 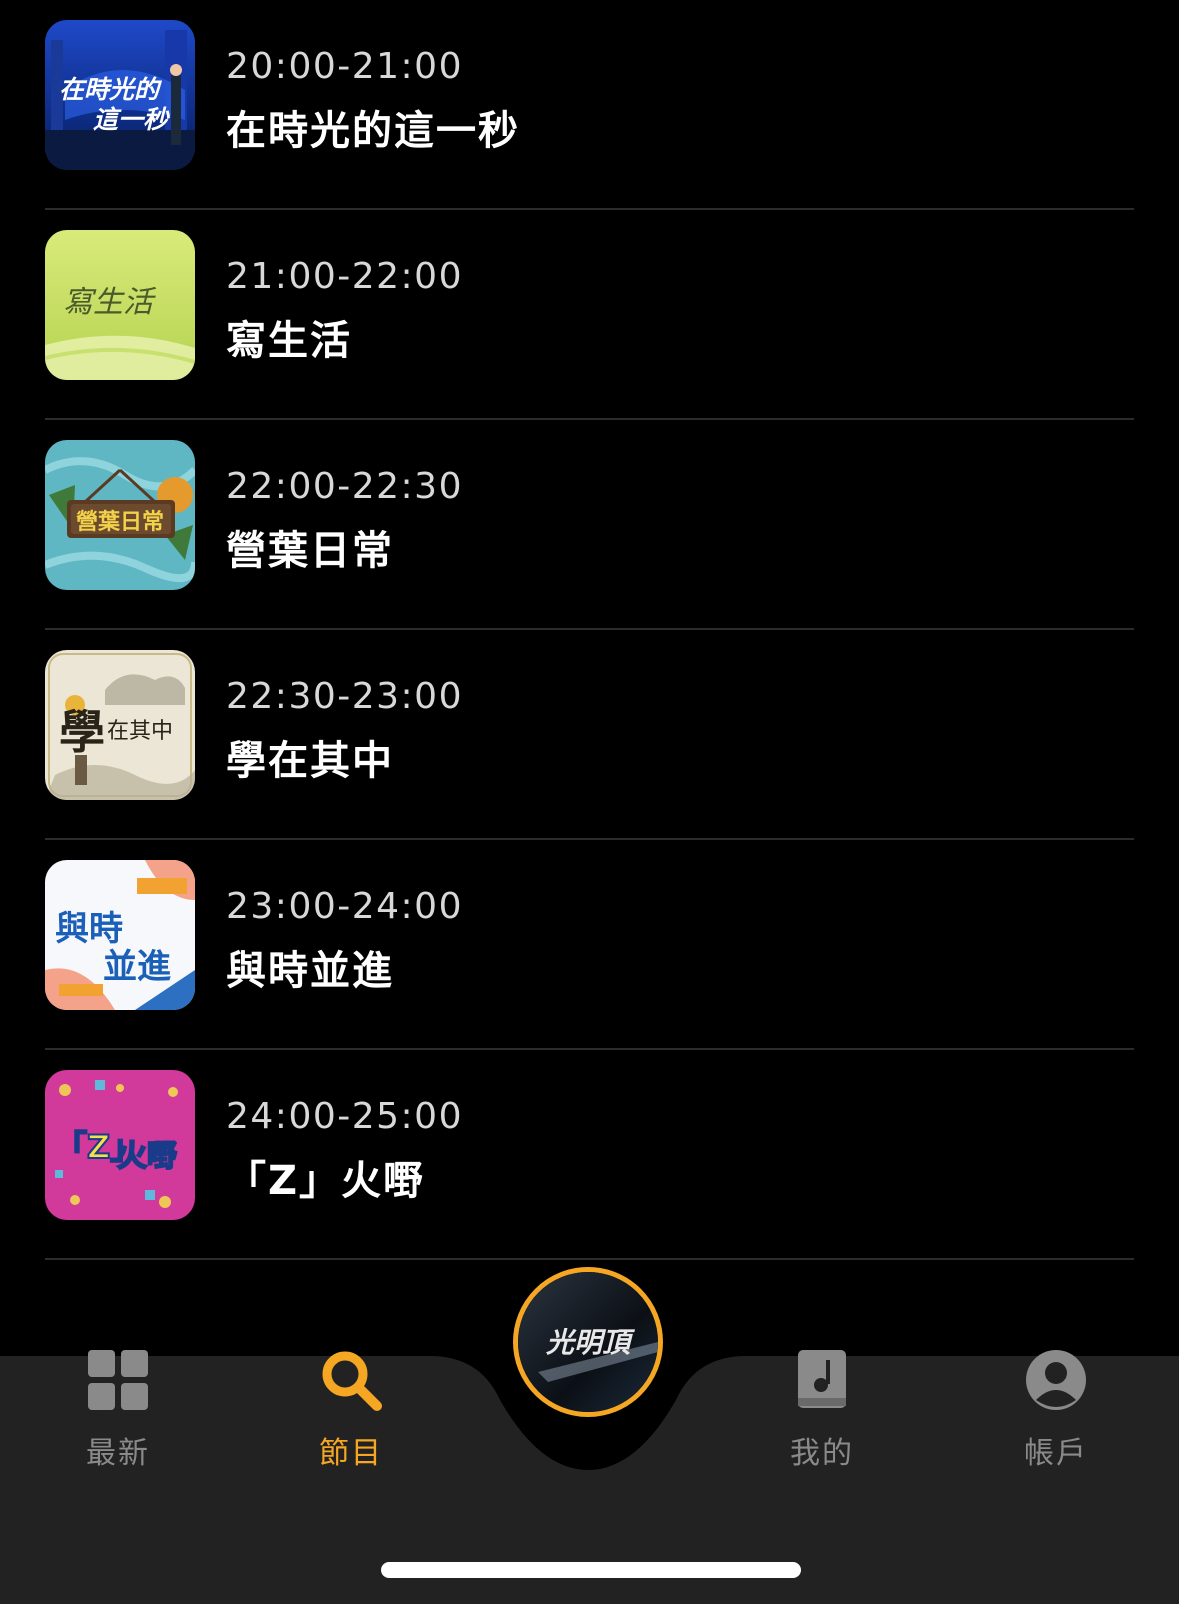 What do you see at coordinates (344, 486) in the screenshot?
I see `program-time: 22:00-22:30` at bounding box center [344, 486].